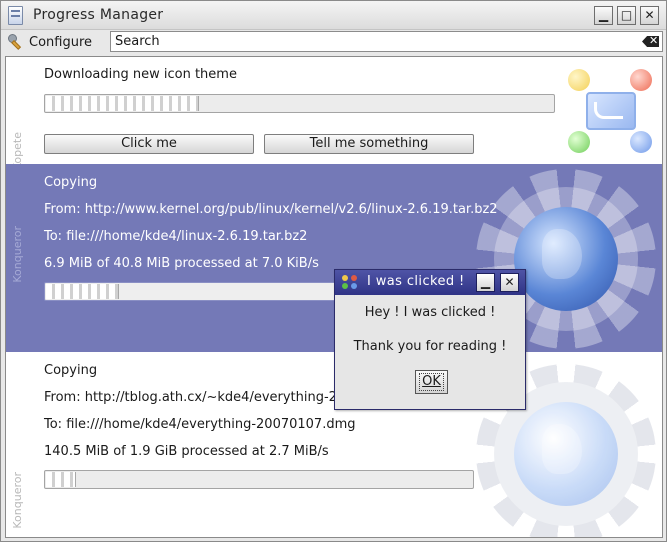  Describe the element at coordinates (140, 74) in the screenshot. I see `job-title: Downloading new icon theme` at that location.